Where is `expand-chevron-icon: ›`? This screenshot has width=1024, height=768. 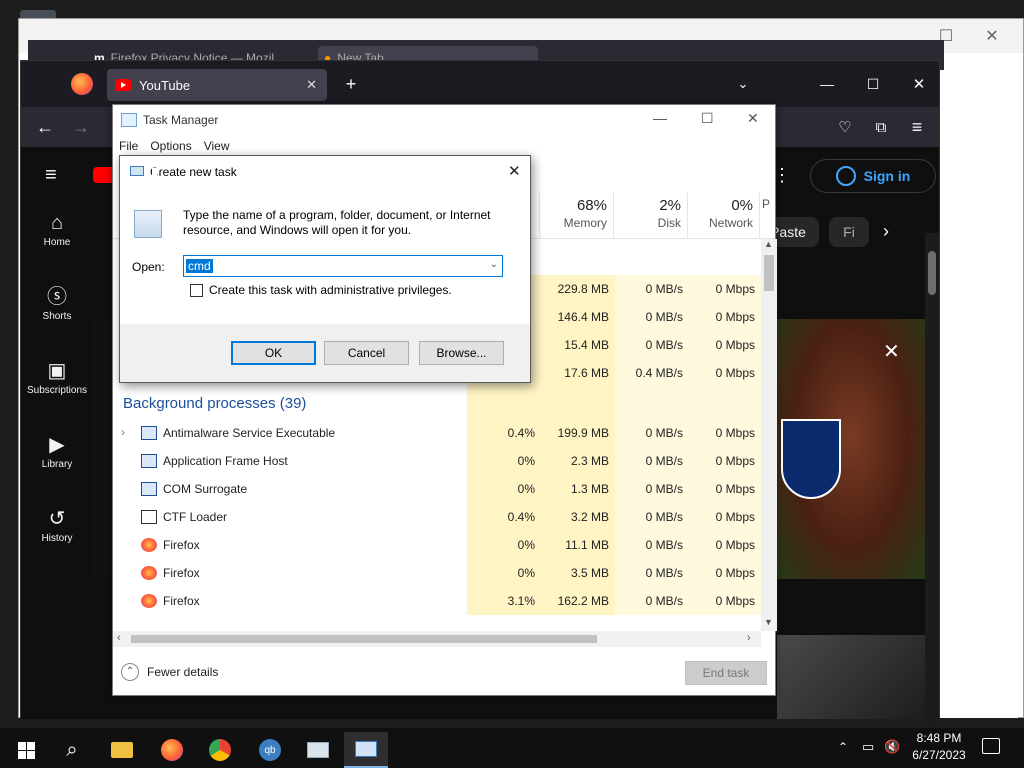
expand-chevron-icon: › is located at coordinates (123, 432).